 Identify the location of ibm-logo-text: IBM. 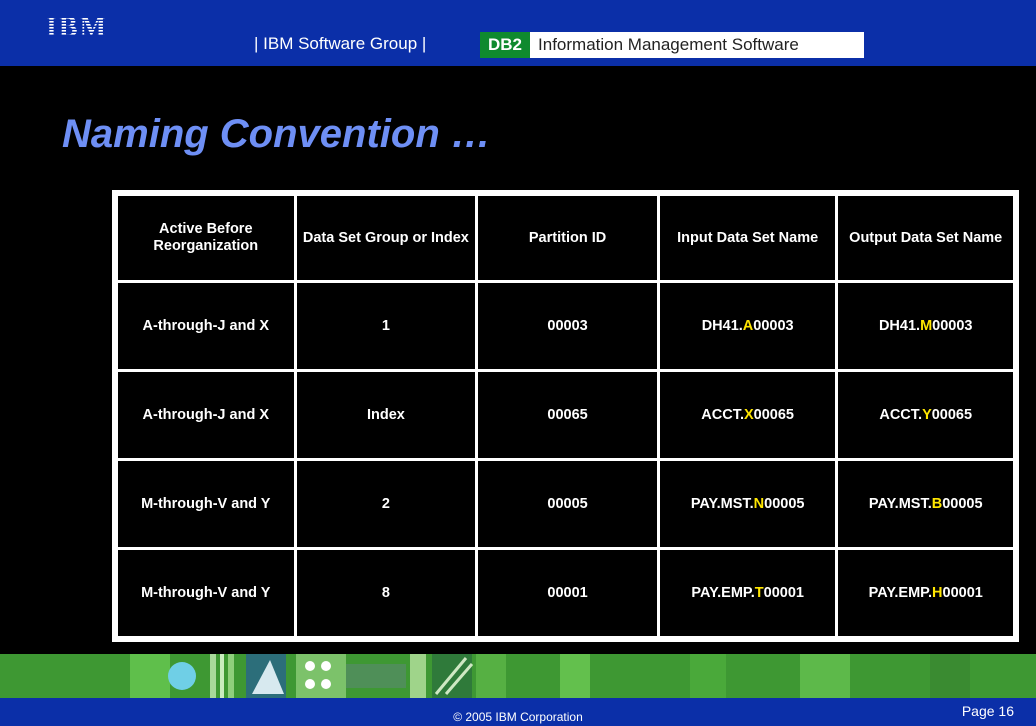
(77, 27).